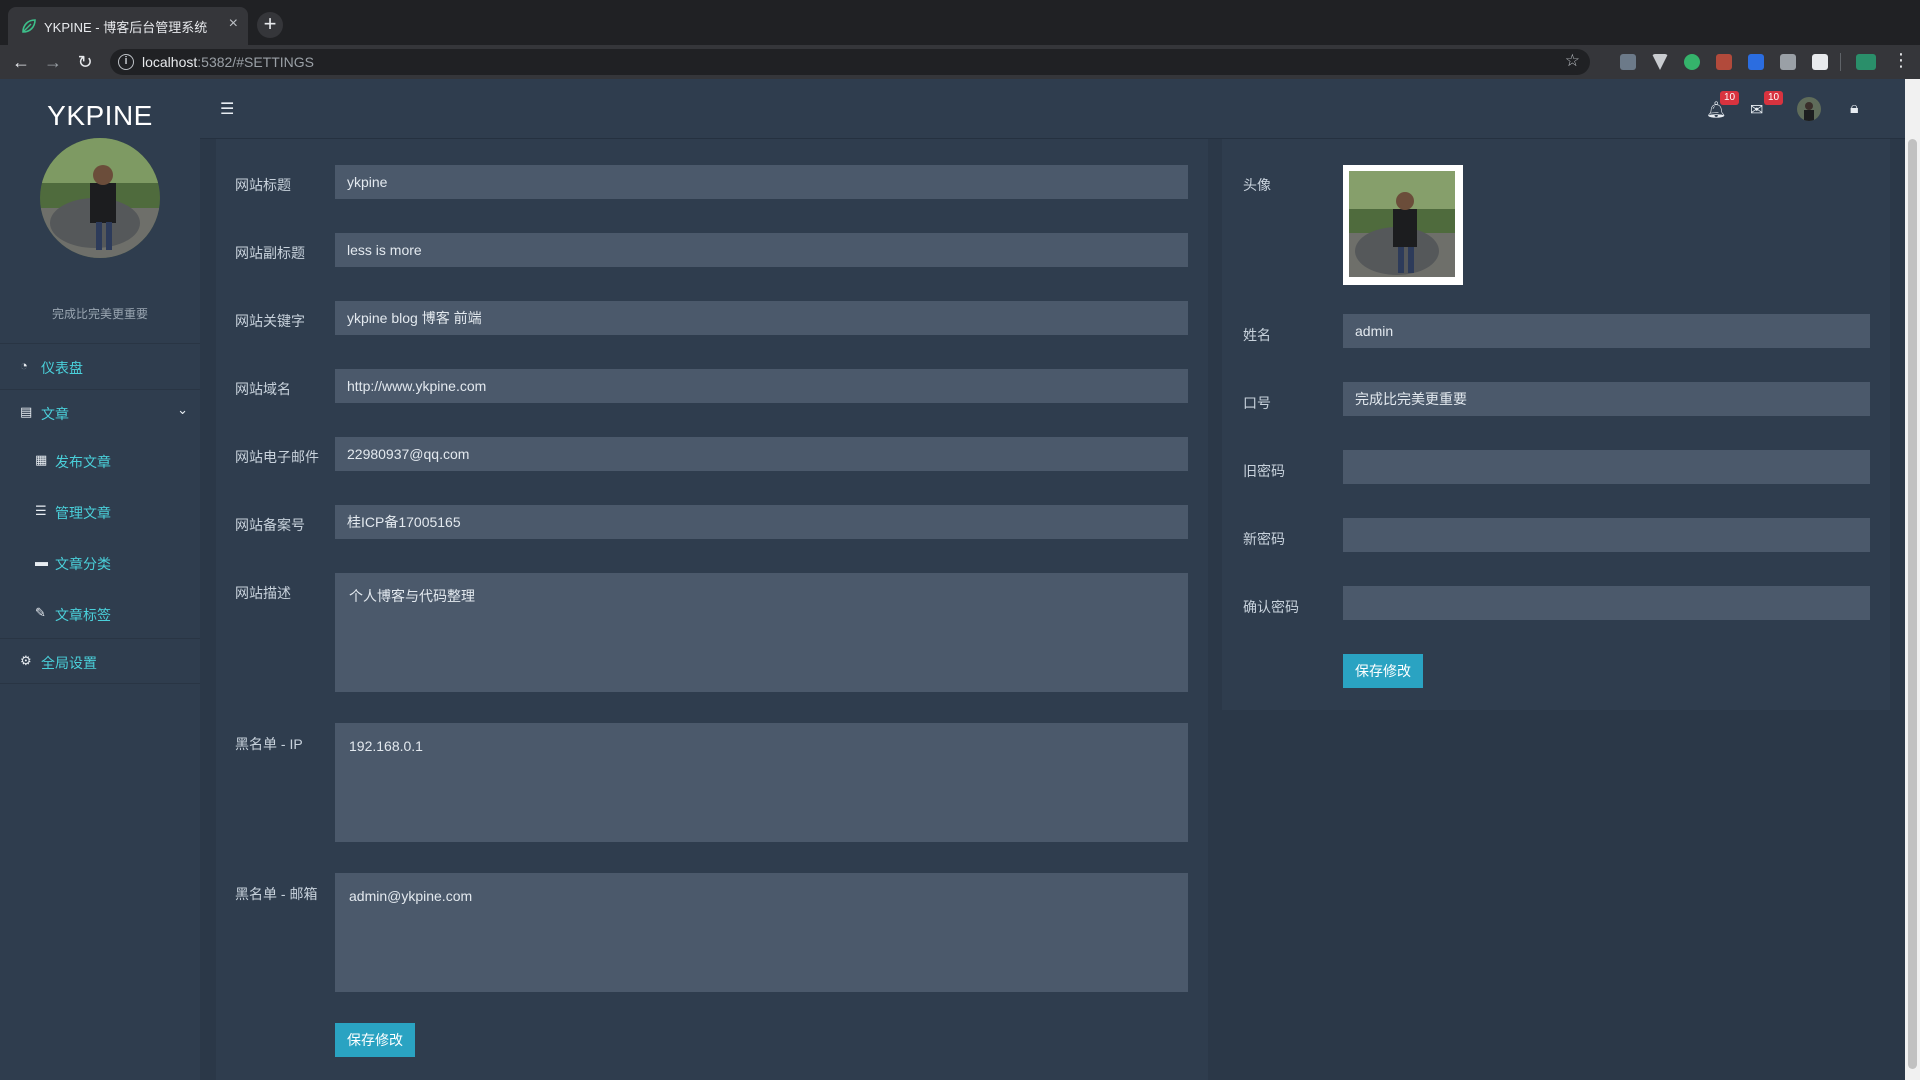 This screenshot has height=1080, width=1920. What do you see at coordinates (21, 62) in the screenshot?
I see `back-icon: ←` at bounding box center [21, 62].